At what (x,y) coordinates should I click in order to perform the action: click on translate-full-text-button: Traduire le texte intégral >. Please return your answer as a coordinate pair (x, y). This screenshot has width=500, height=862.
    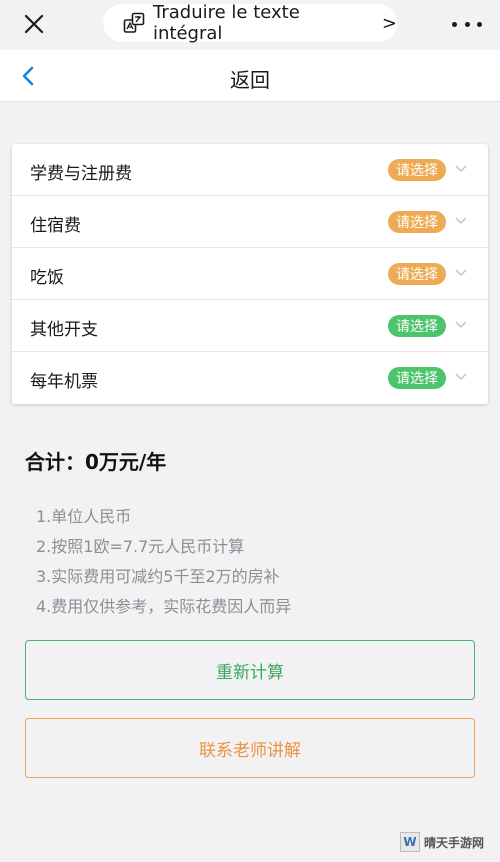
    Looking at the image, I should click on (250, 23).